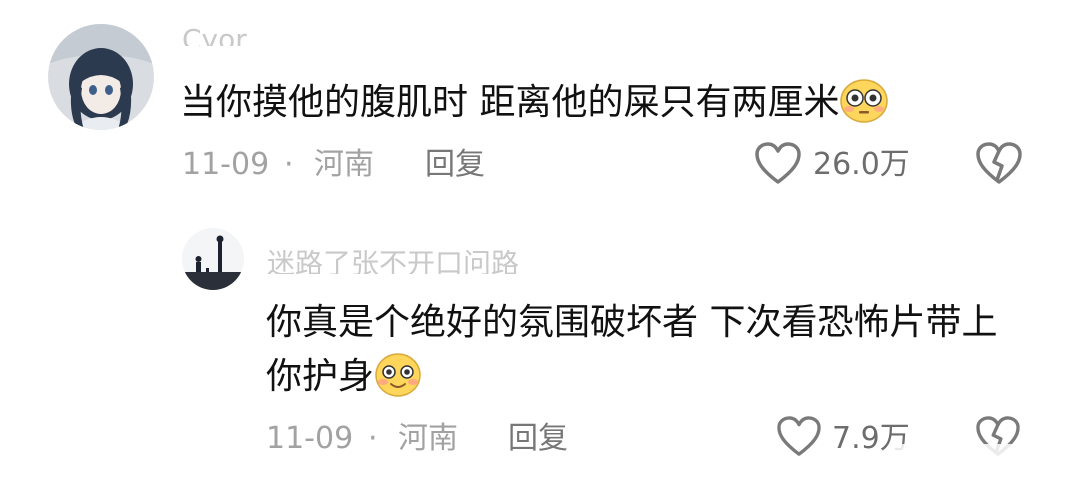  What do you see at coordinates (320, 376) in the screenshot?
I see `comment-text-line-2: 你护身` at bounding box center [320, 376].